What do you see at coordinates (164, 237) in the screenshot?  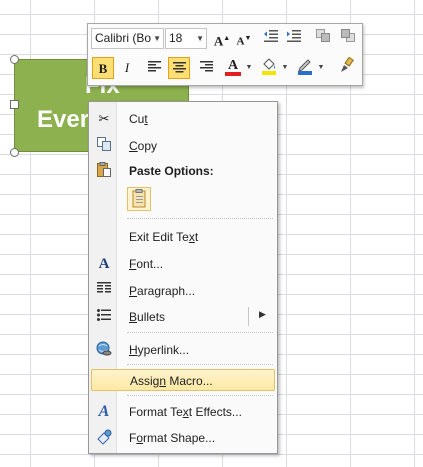 I see `menu-item-exit-edit-text-label: Exit Edit Text` at bounding box center [164, 237].